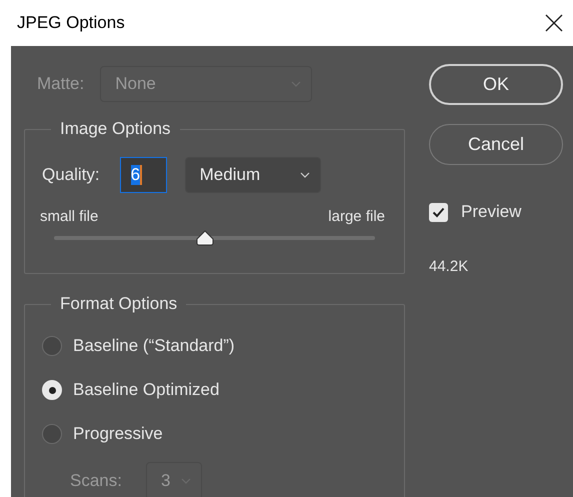  What do you see at coordinates (252, 175) in the screenshot?
I see `quality-preset-dropdown: Medium` at bounding box center [252, 175].